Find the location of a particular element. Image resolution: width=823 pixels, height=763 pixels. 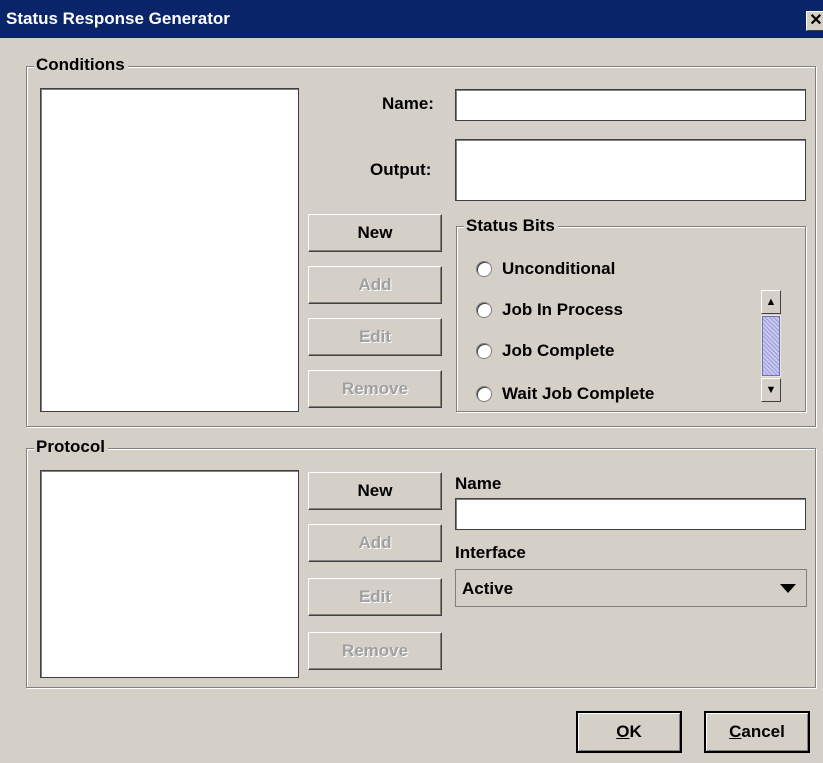

conditions-edit-button: Edit is located at coordinates (375, 337).